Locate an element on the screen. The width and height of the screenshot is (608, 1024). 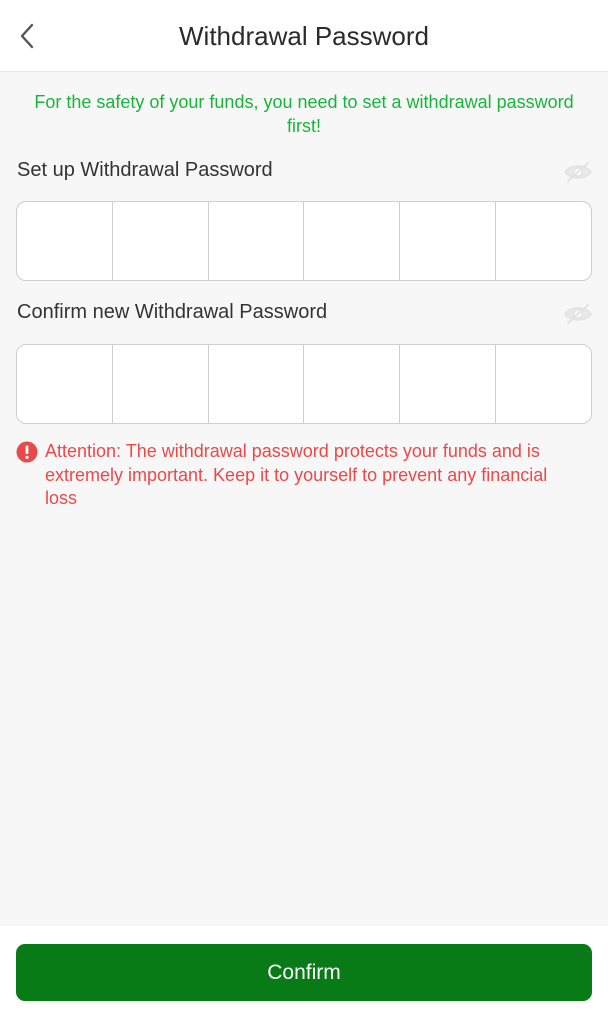
setup-visibility-toggle is located at coordinates (578, 172).